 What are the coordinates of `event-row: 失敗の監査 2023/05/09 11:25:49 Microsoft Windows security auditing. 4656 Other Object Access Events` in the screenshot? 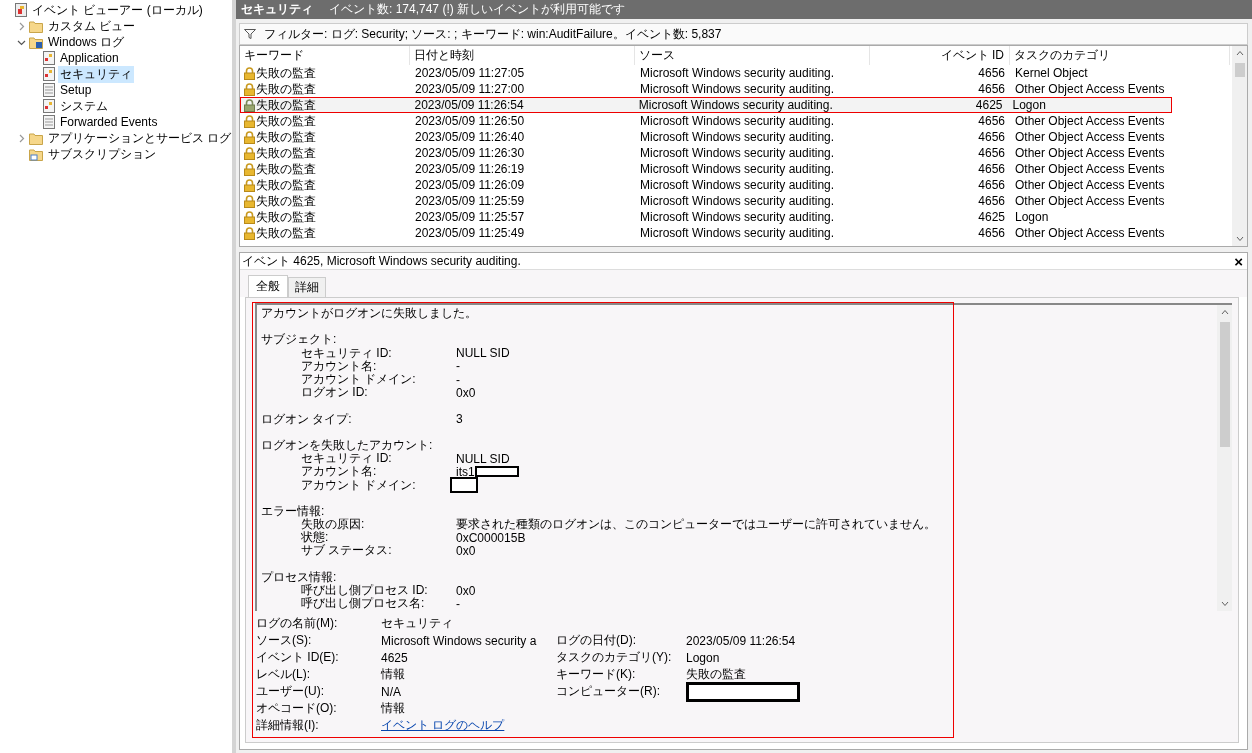 It's located at (736, 233).